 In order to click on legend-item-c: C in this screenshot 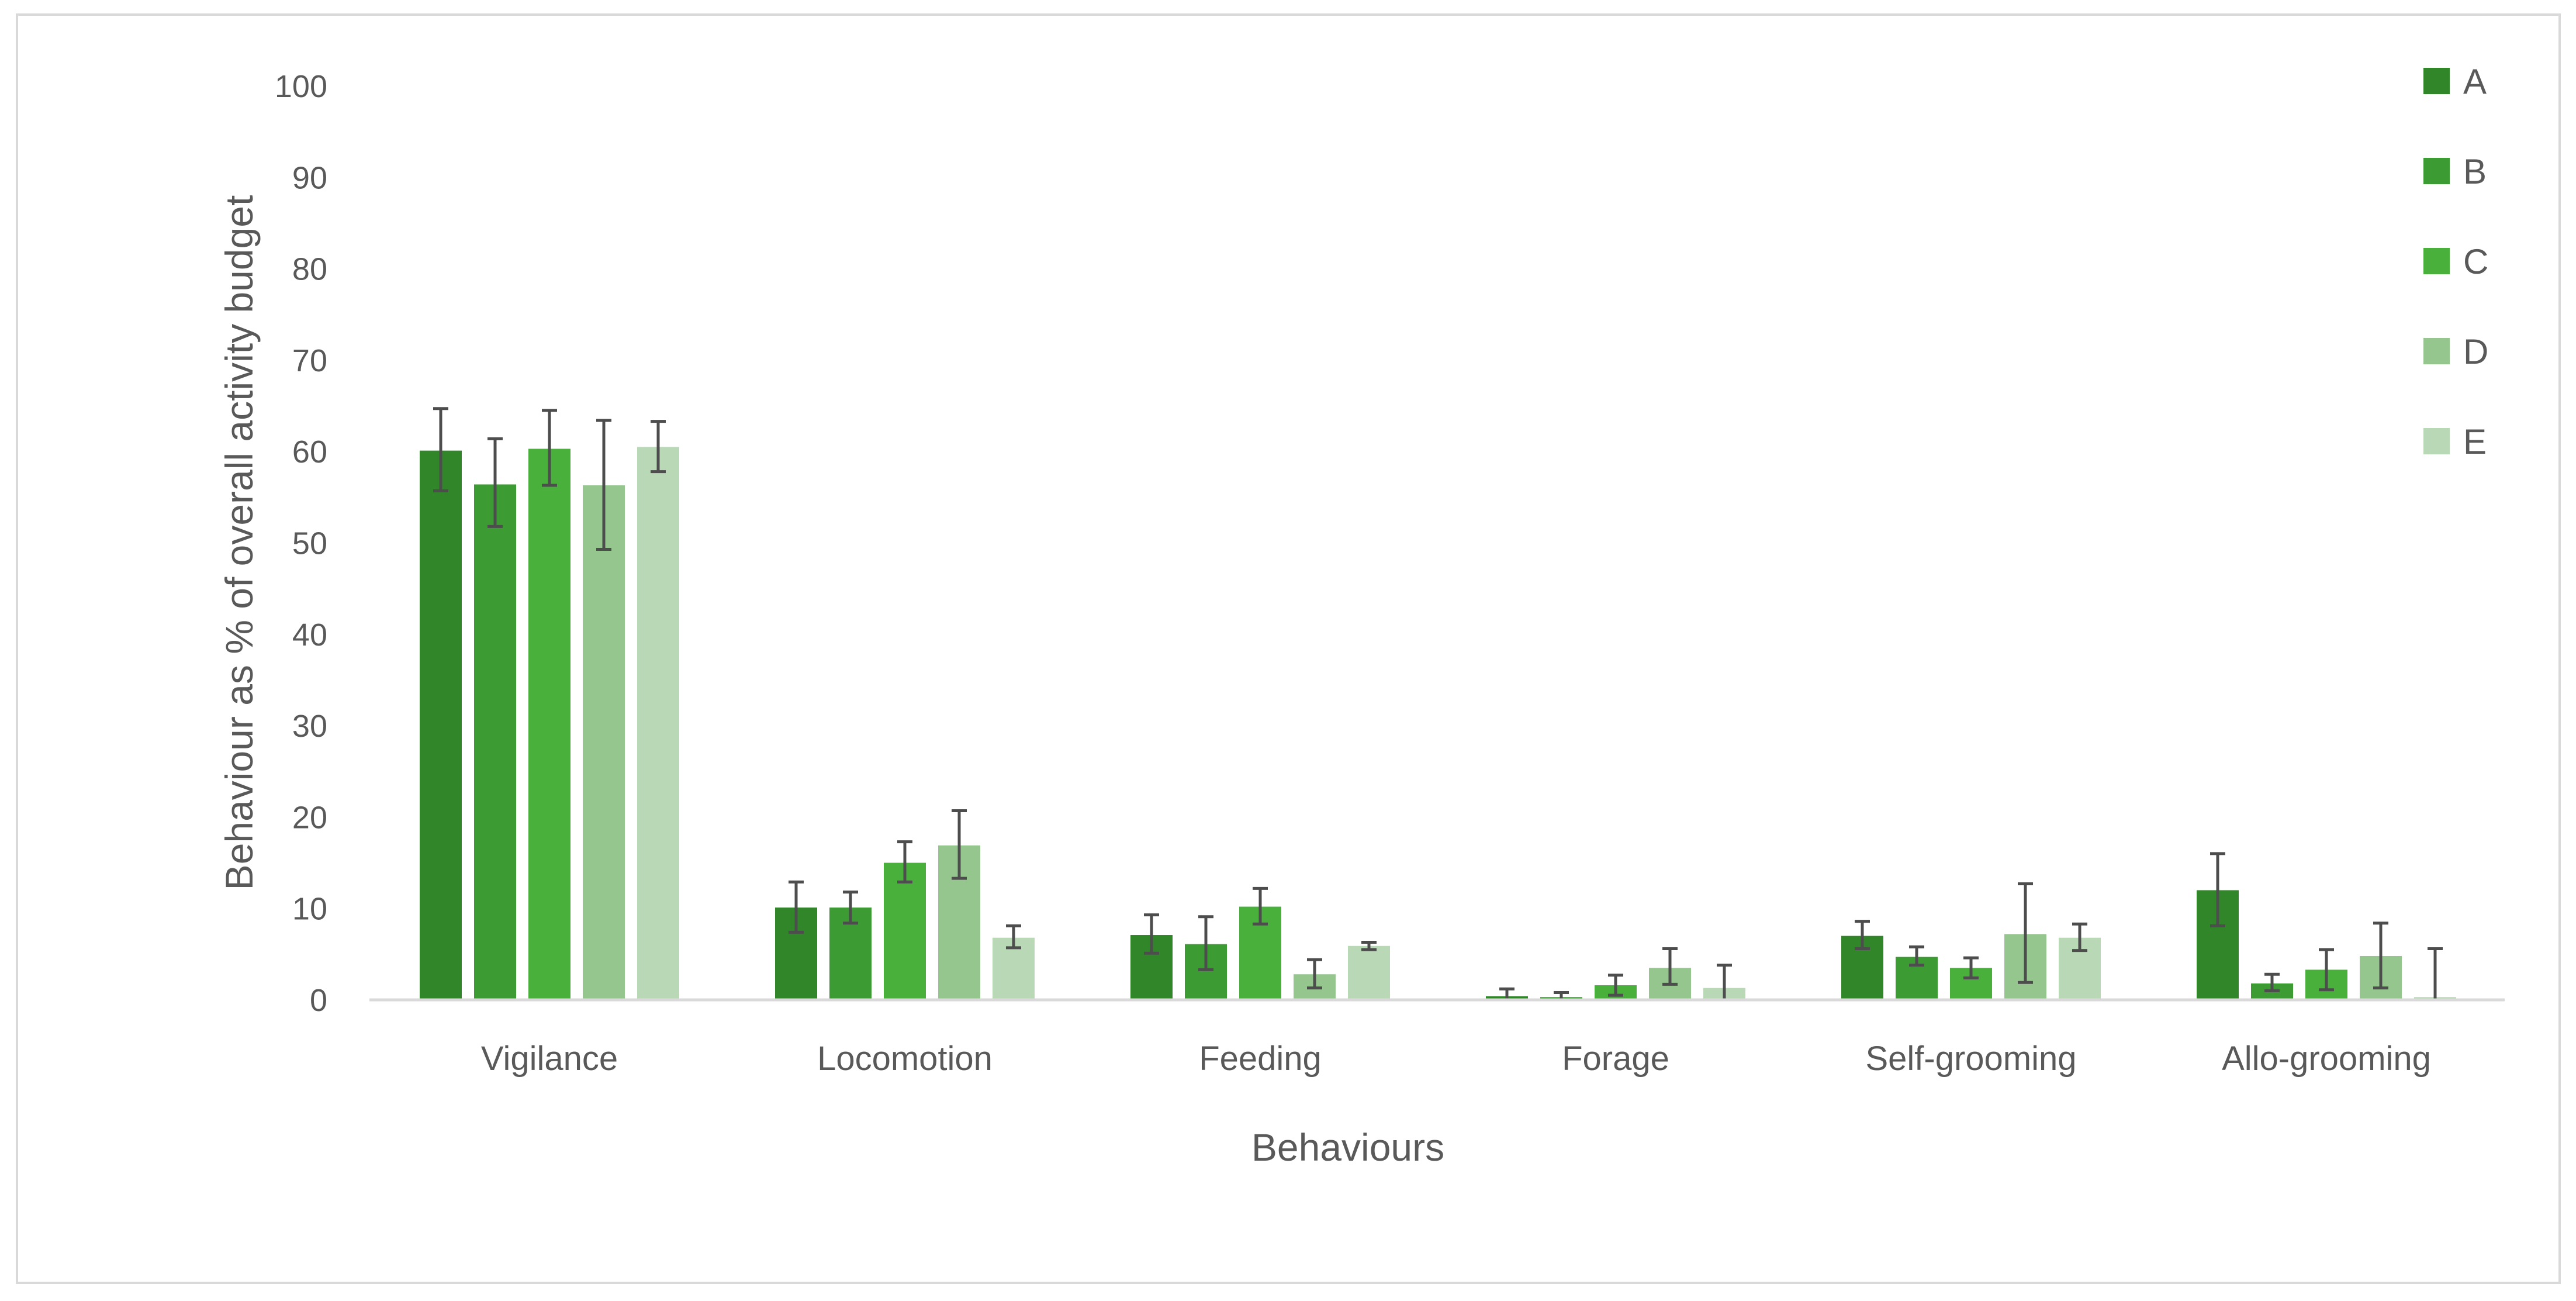, I will do `click(2455, 261)`.